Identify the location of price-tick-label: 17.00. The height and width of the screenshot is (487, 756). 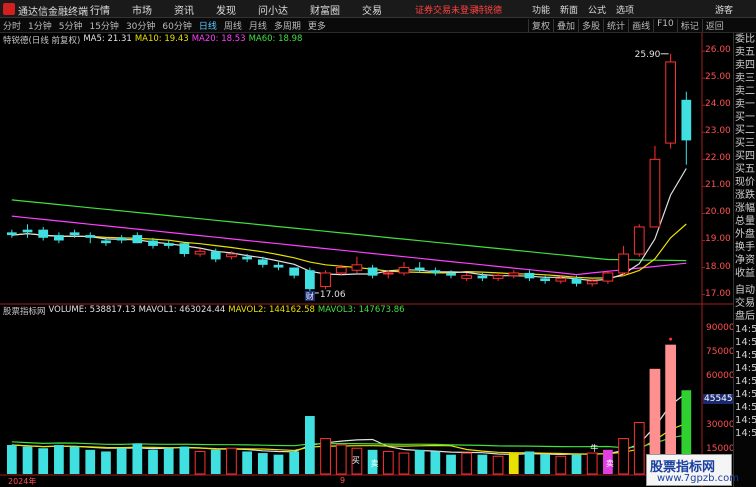
(718, 293).